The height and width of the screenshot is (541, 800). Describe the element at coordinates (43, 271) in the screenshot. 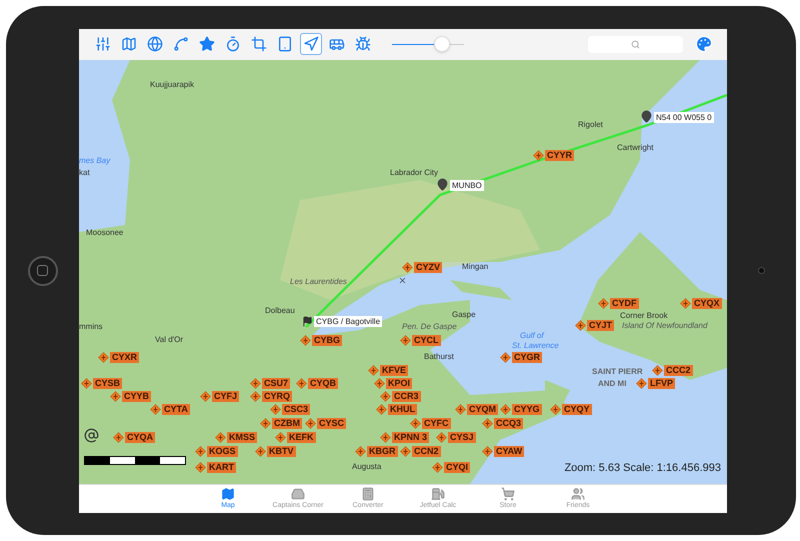

I see `home-button` at that location.